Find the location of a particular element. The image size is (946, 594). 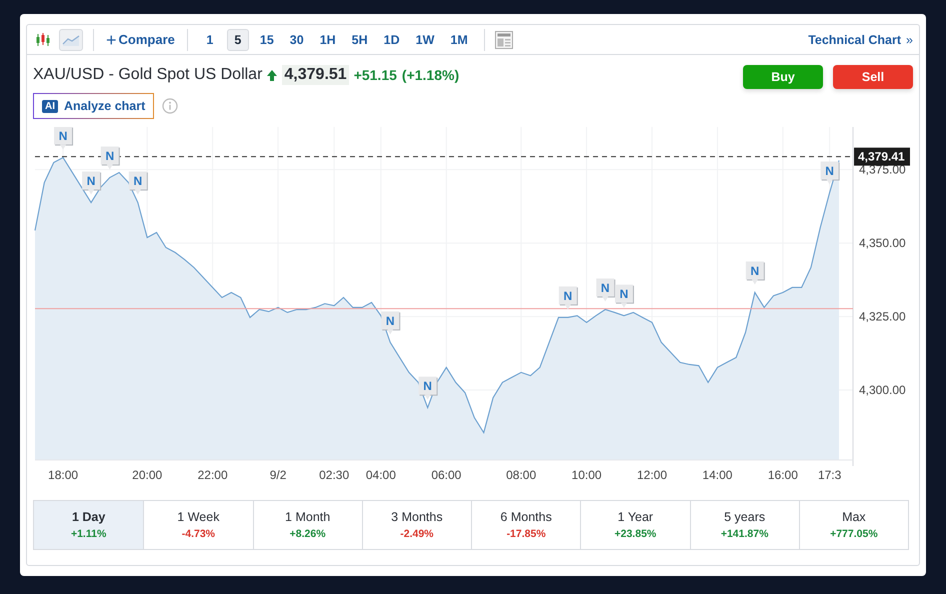

x-axis-label: 20:00 is located at coordinates (147, 475).